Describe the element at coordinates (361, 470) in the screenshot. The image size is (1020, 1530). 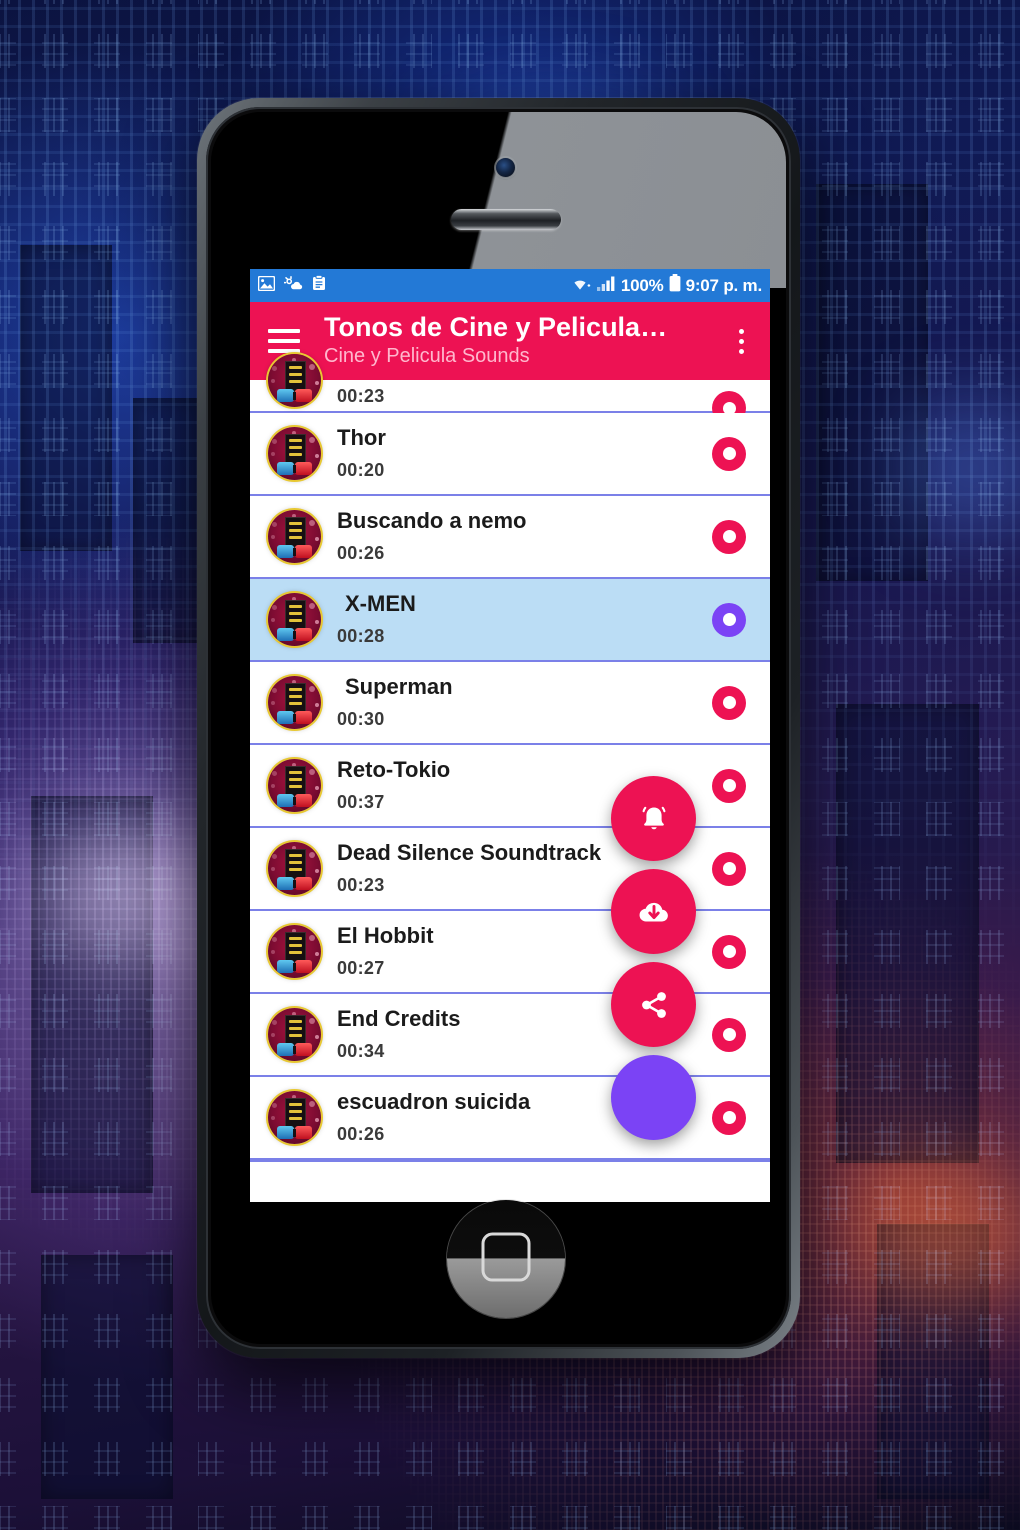
I see `list-item-duration: 00:20` at that location.